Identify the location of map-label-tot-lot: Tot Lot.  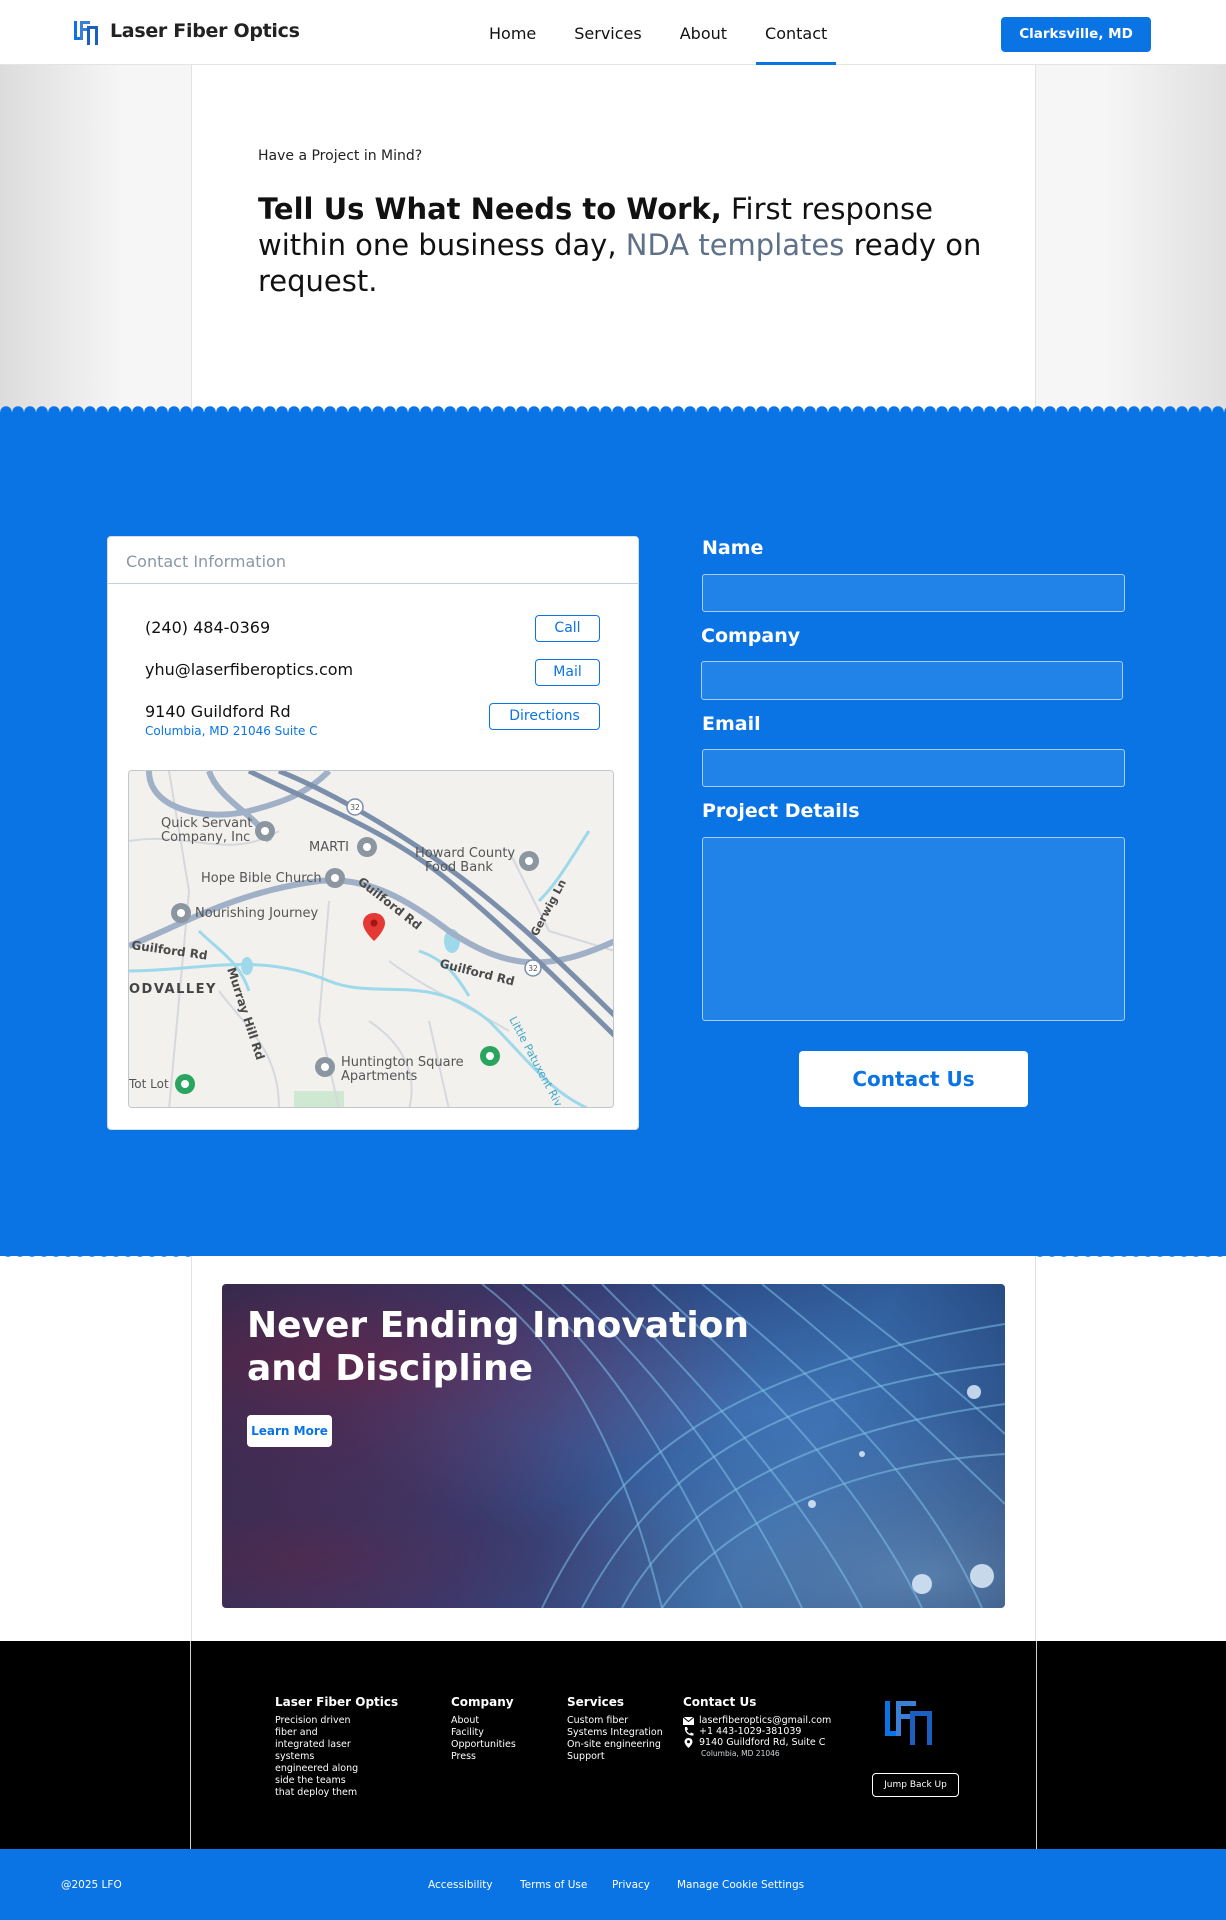
(149, 1084).